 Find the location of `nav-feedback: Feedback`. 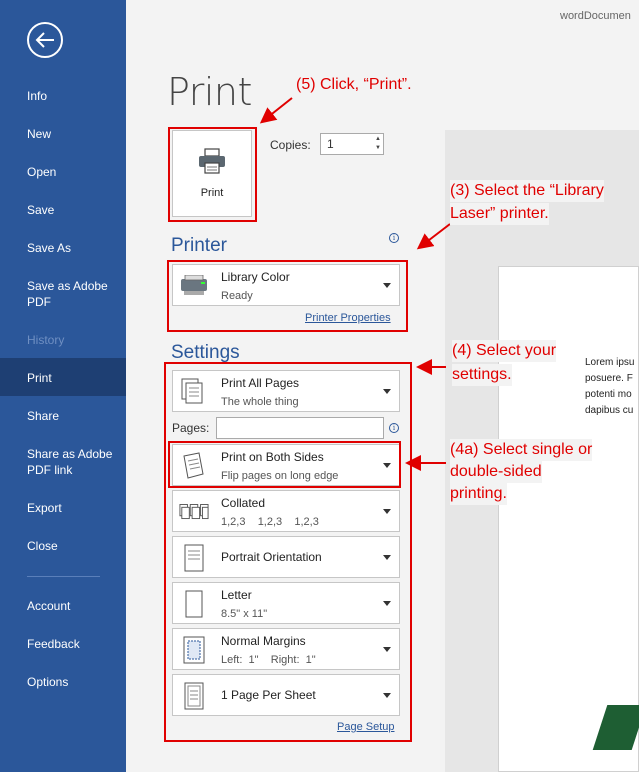

nav-feedback: Feedback is located at coordinates (63, 644).